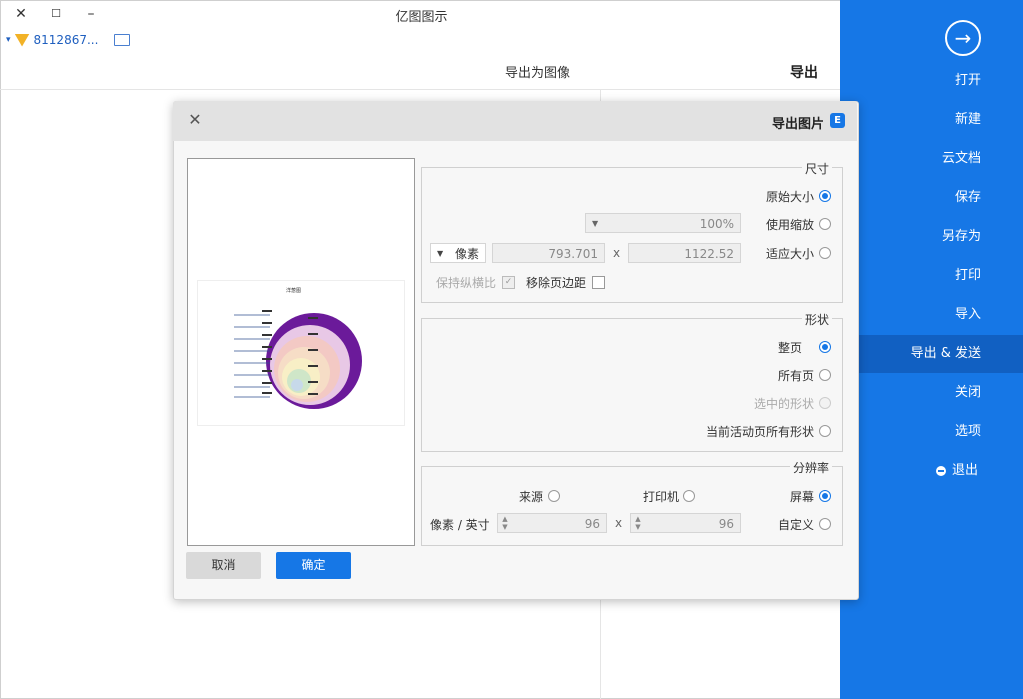 Image resolution: width=1023 pixels, height=699 pixels. What do you see at coordinates (685, 523) in the screenshot?
I see `dpi-x-field: ▲ ▼ 96` at bounding box center [685, 523].